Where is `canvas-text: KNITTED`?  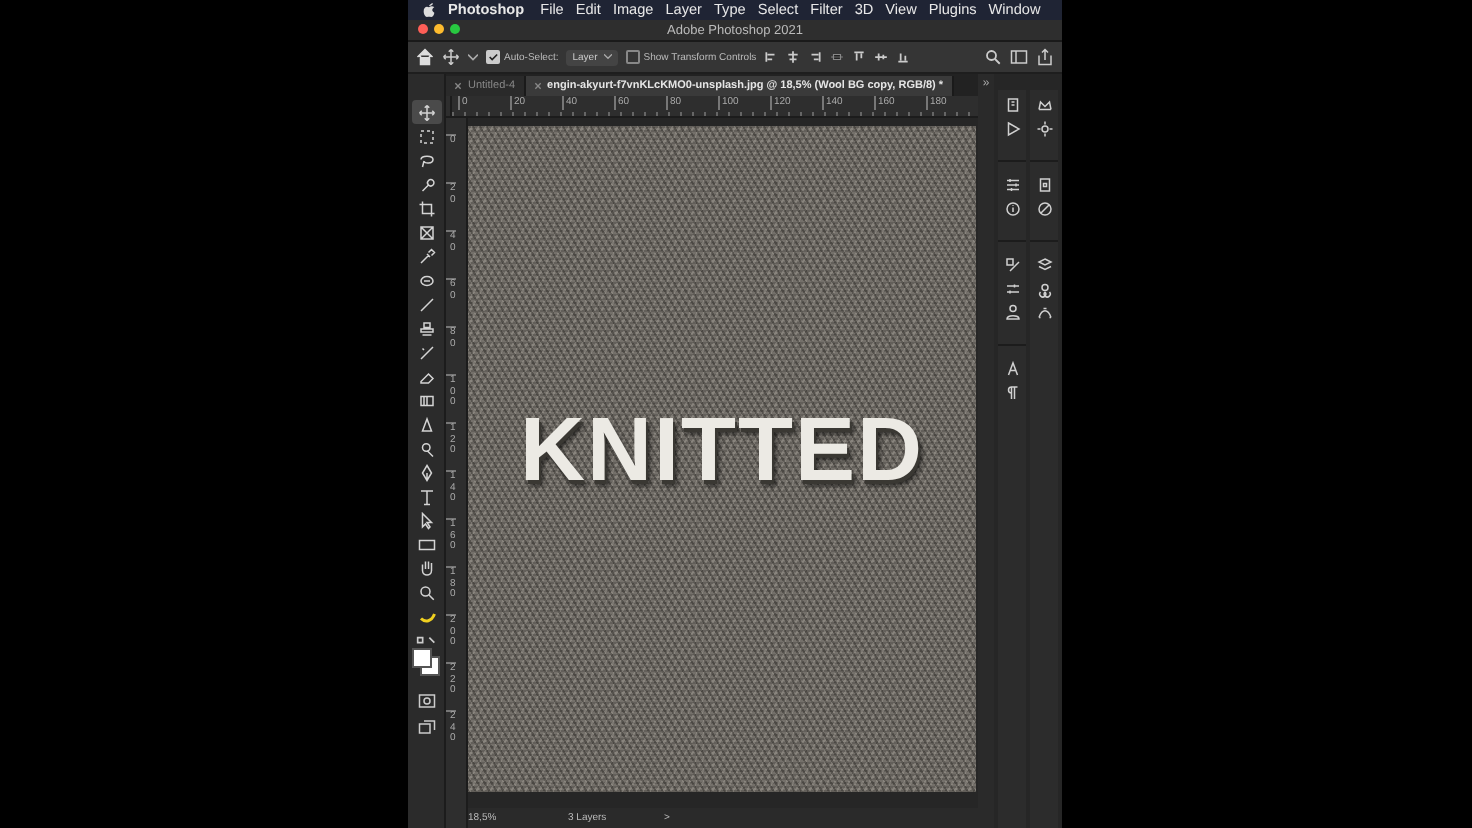 canvas-text: KNITTED is located at coordinates (722, 449).